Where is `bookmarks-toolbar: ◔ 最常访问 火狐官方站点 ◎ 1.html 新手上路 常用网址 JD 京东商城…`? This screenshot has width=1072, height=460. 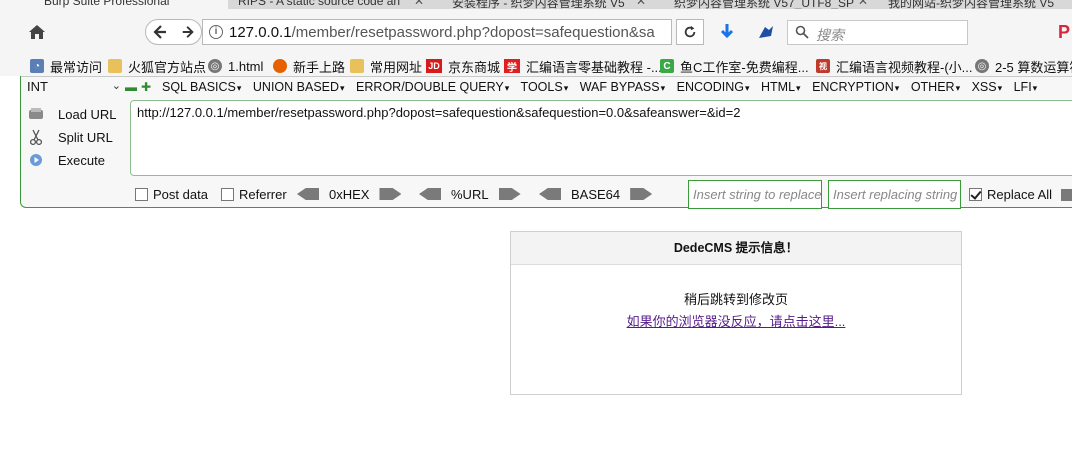
bookmarks-toolbar: ◔ 最常访问 火狐官方站点 ◎ 1.html 新手上路 常用网址 JD 京东商城… is located at coordinates (536, 66).